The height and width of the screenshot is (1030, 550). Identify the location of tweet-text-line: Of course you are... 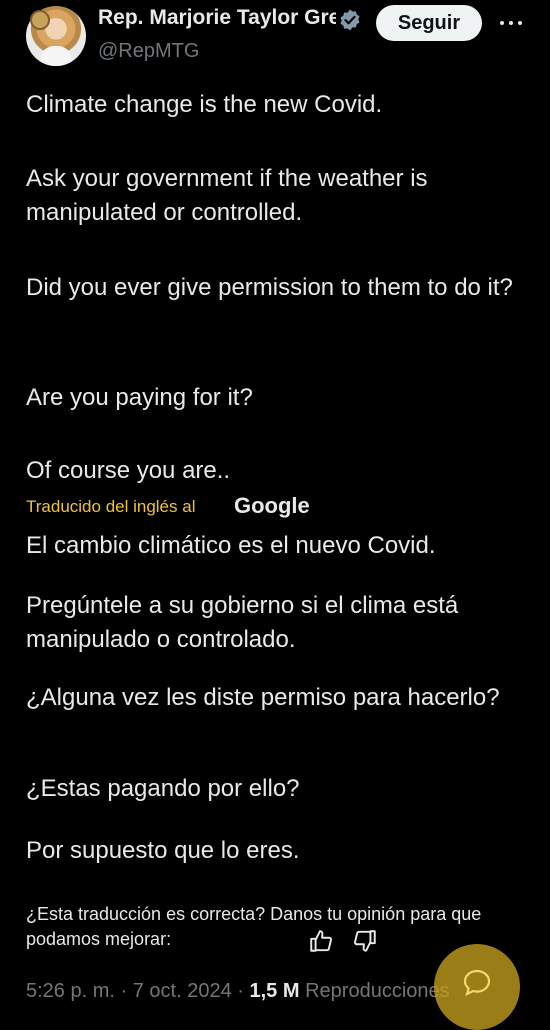
(128, 470).